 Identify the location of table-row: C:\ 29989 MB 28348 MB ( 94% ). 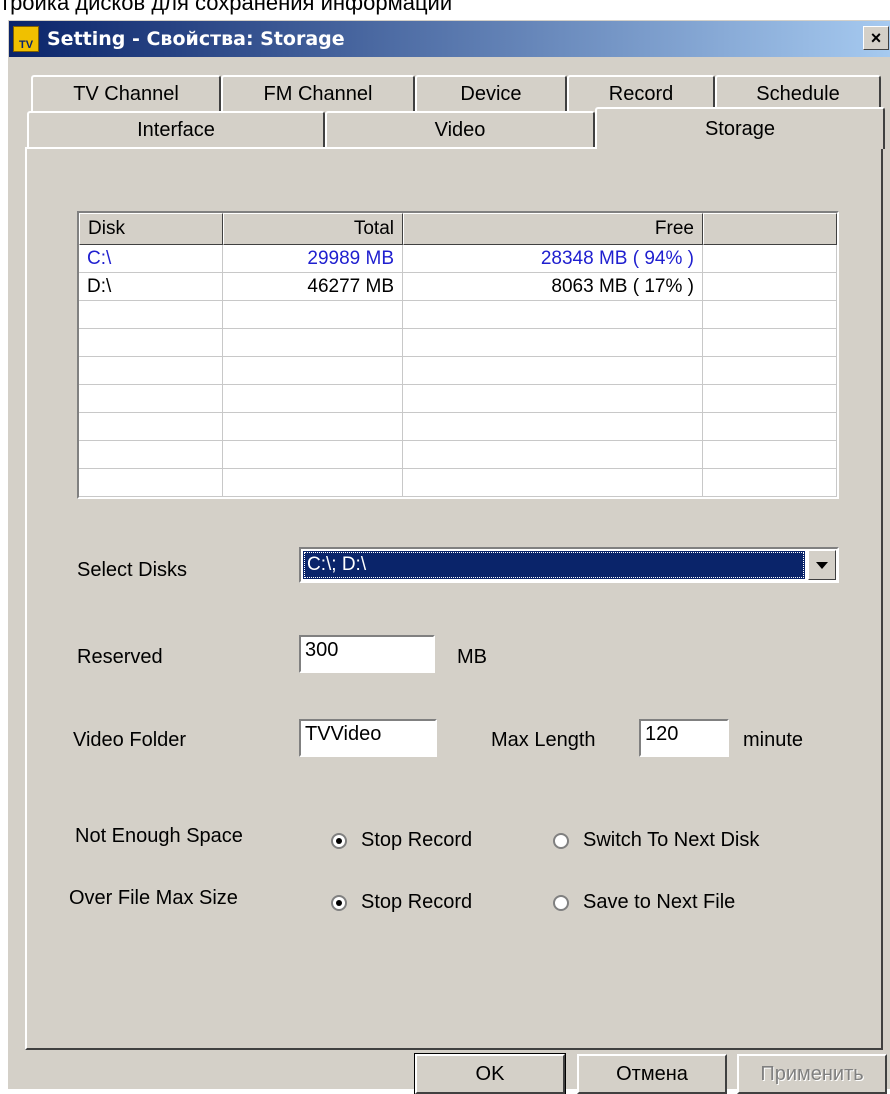
(458, 259).